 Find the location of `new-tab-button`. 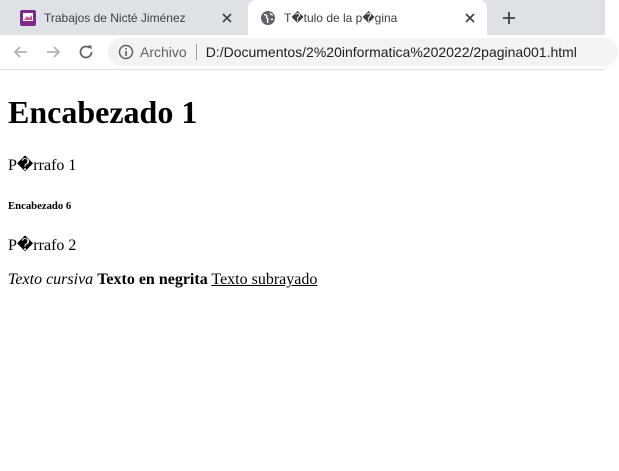

new-tab-button is located at coordinates (509, 18).